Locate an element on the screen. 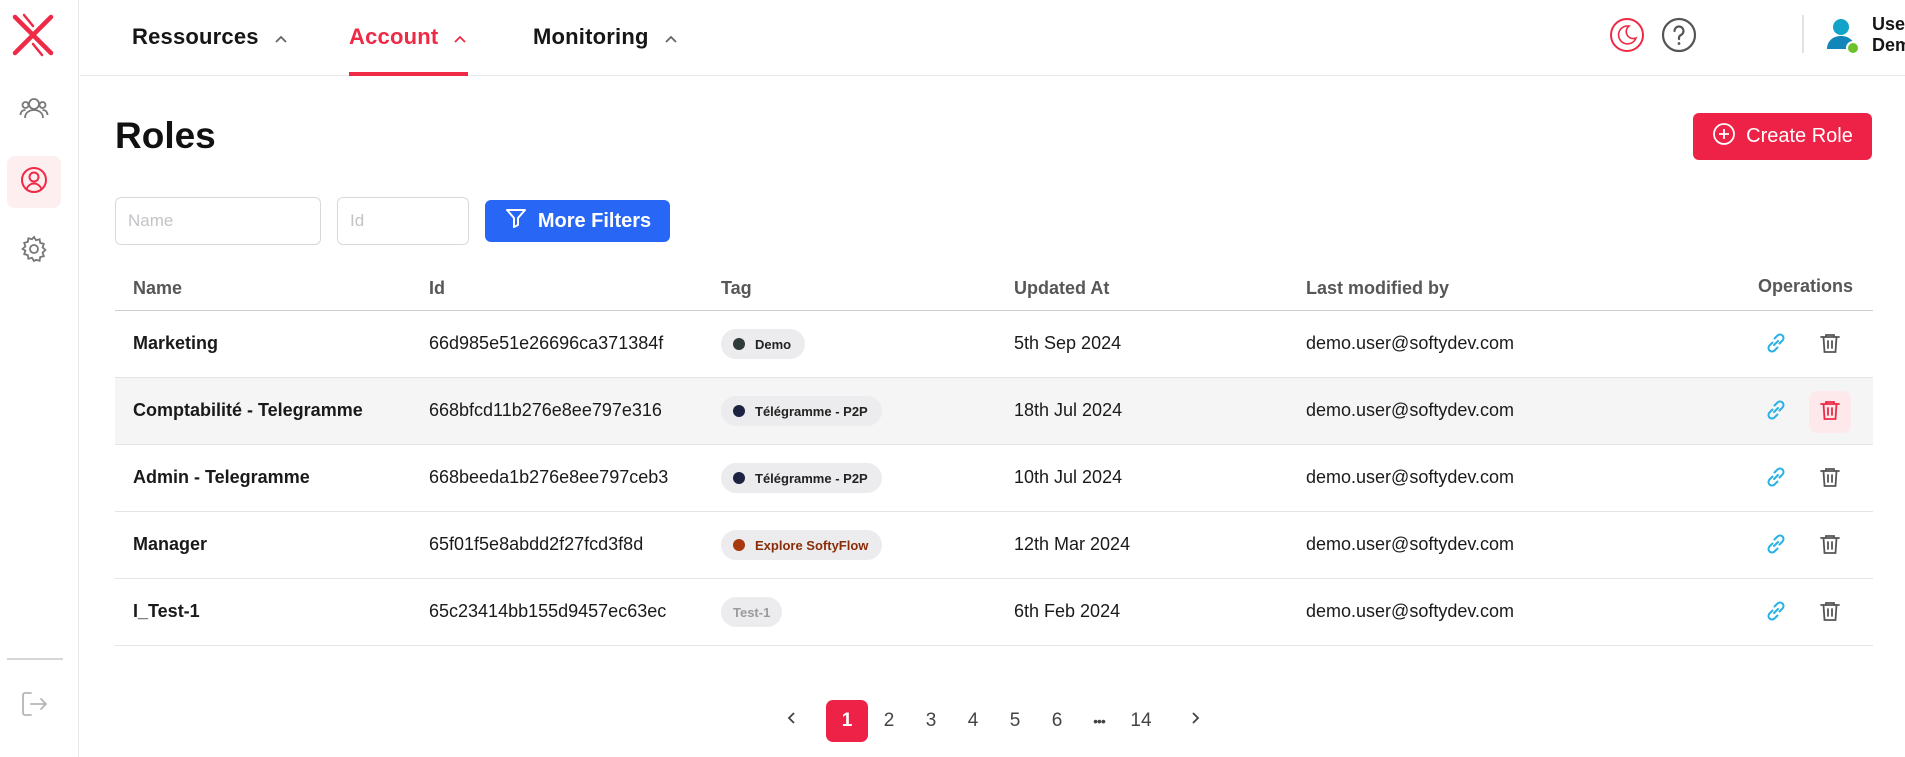 Image resolution: width=1905 pixels, height=757 pixels. role-tag: Explore SoftyFlow is located at coordinates (802, 545).